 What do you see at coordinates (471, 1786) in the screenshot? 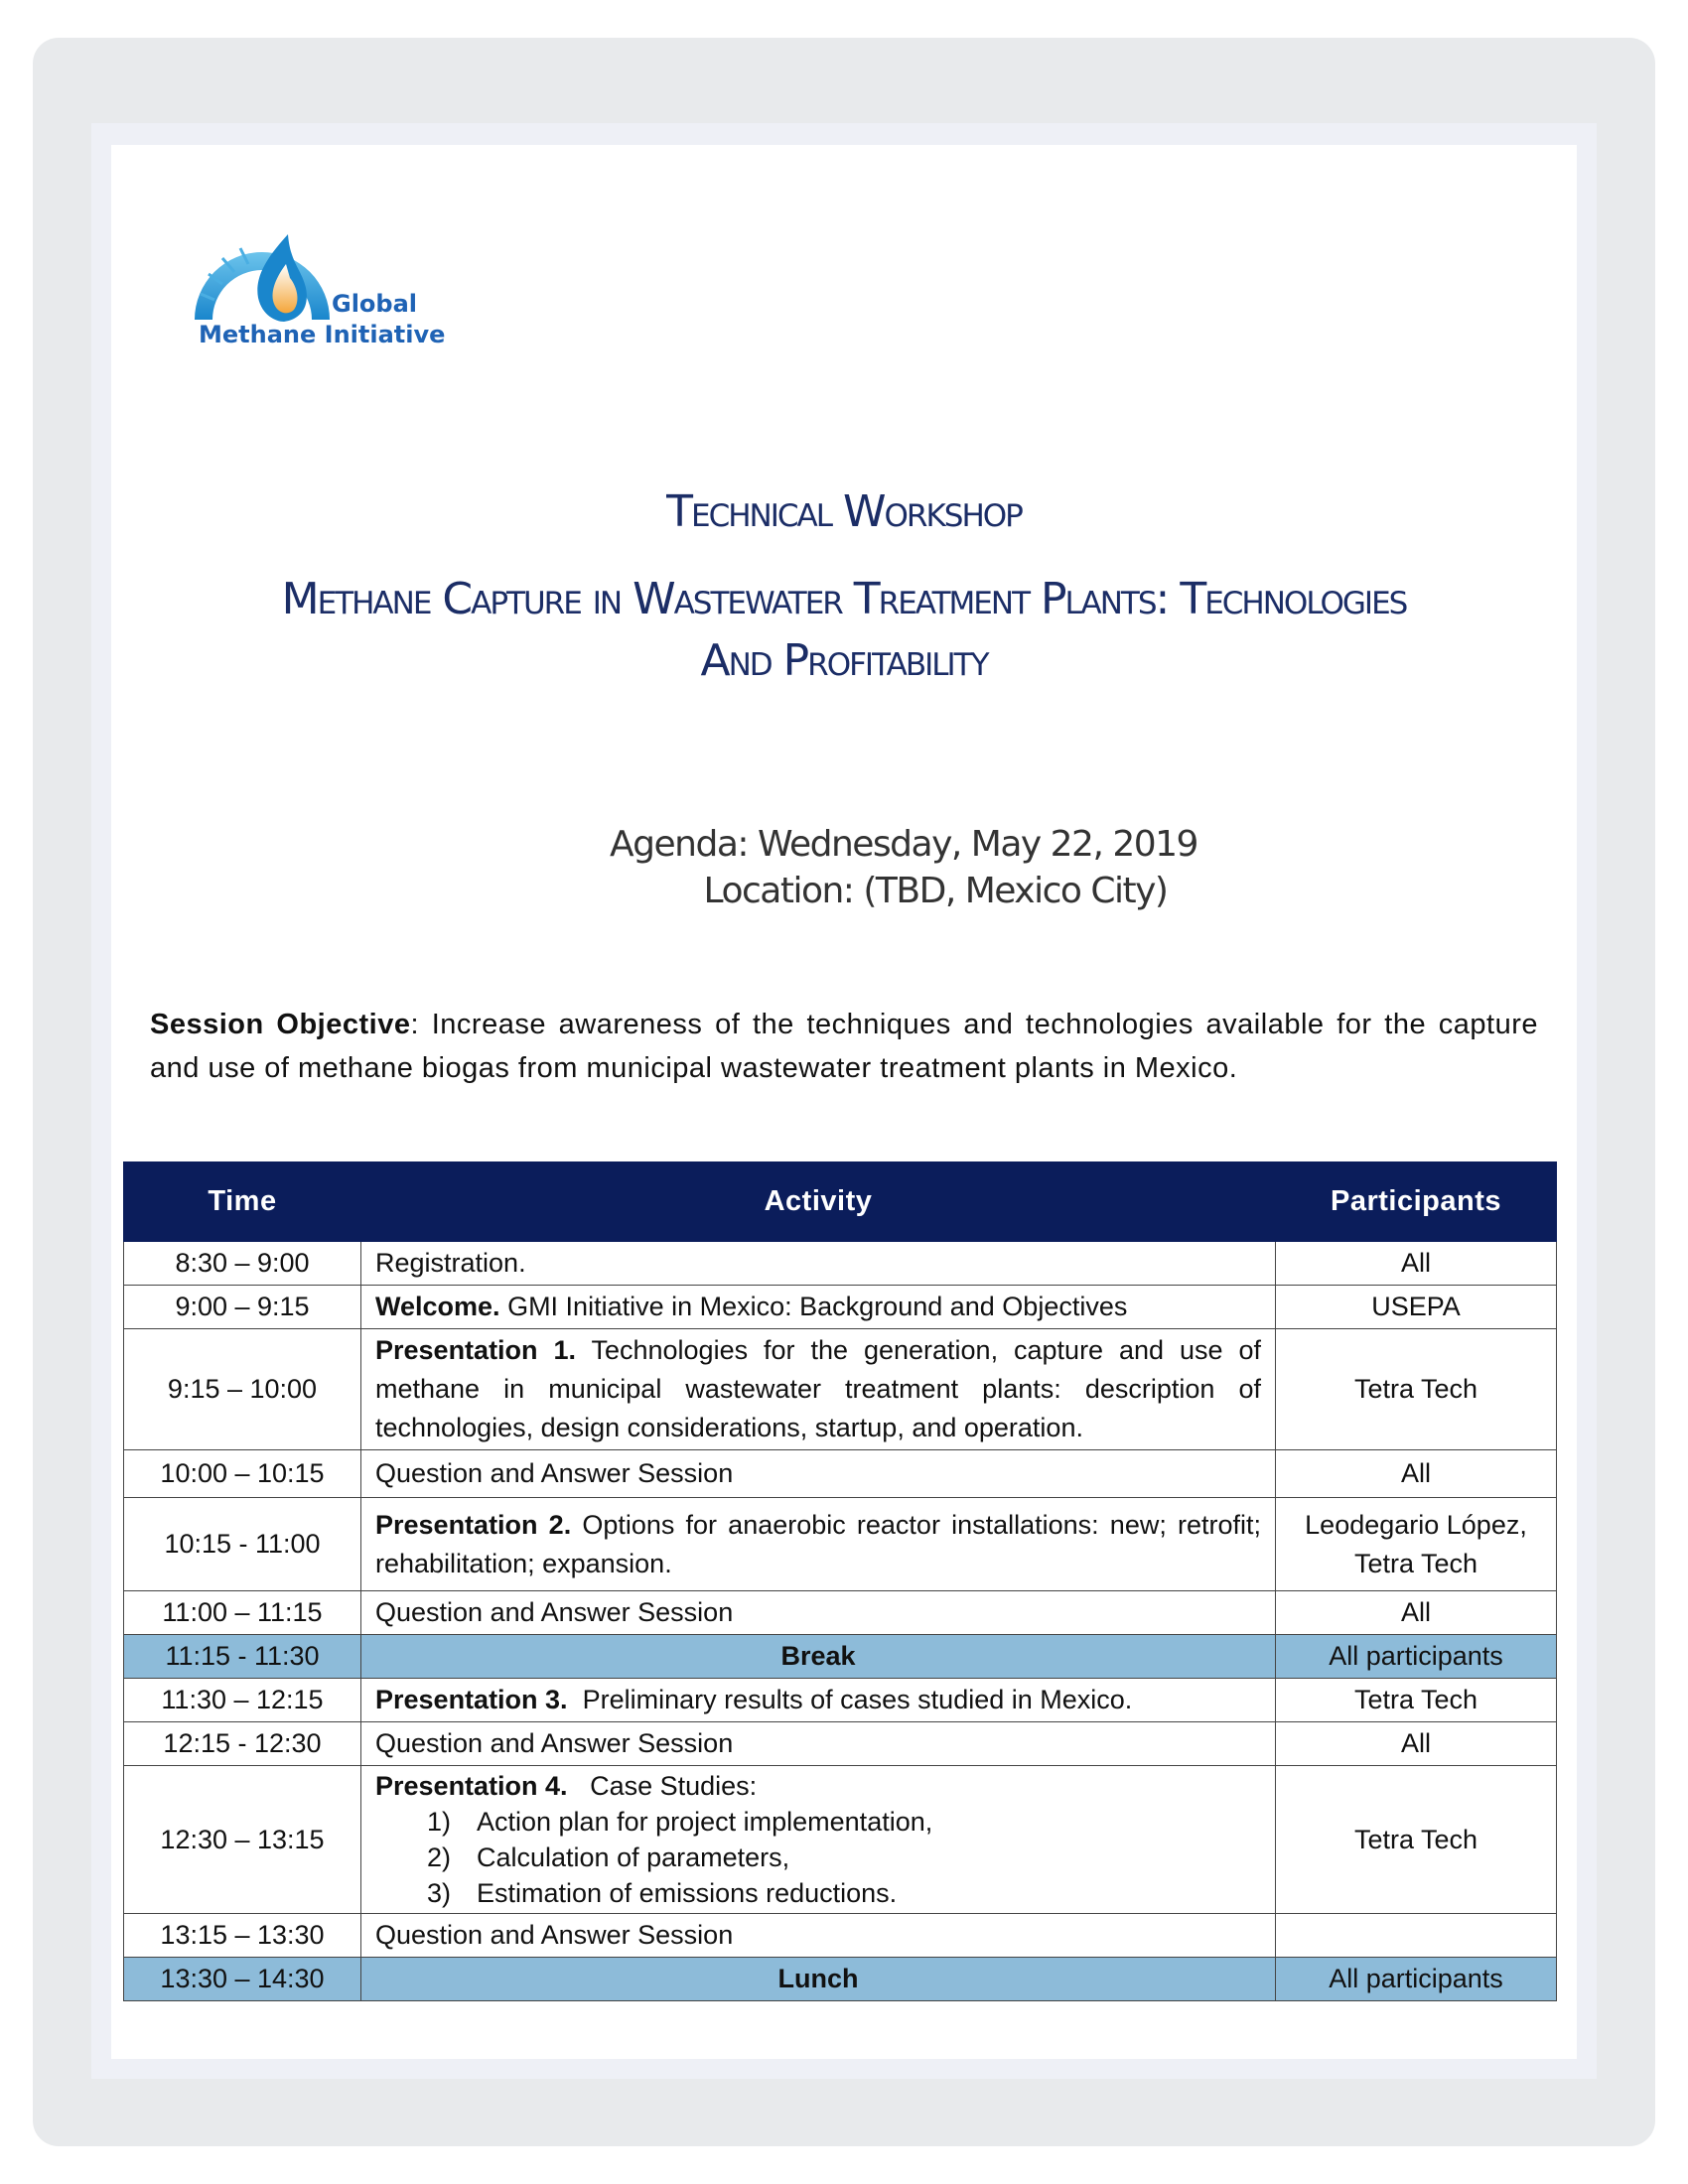
I see `row-activity-label: Presentation 4.` at bounding box center [471, 1786].